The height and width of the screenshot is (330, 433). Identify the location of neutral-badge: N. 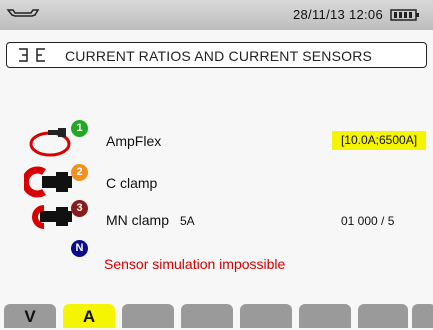
(79, 248).